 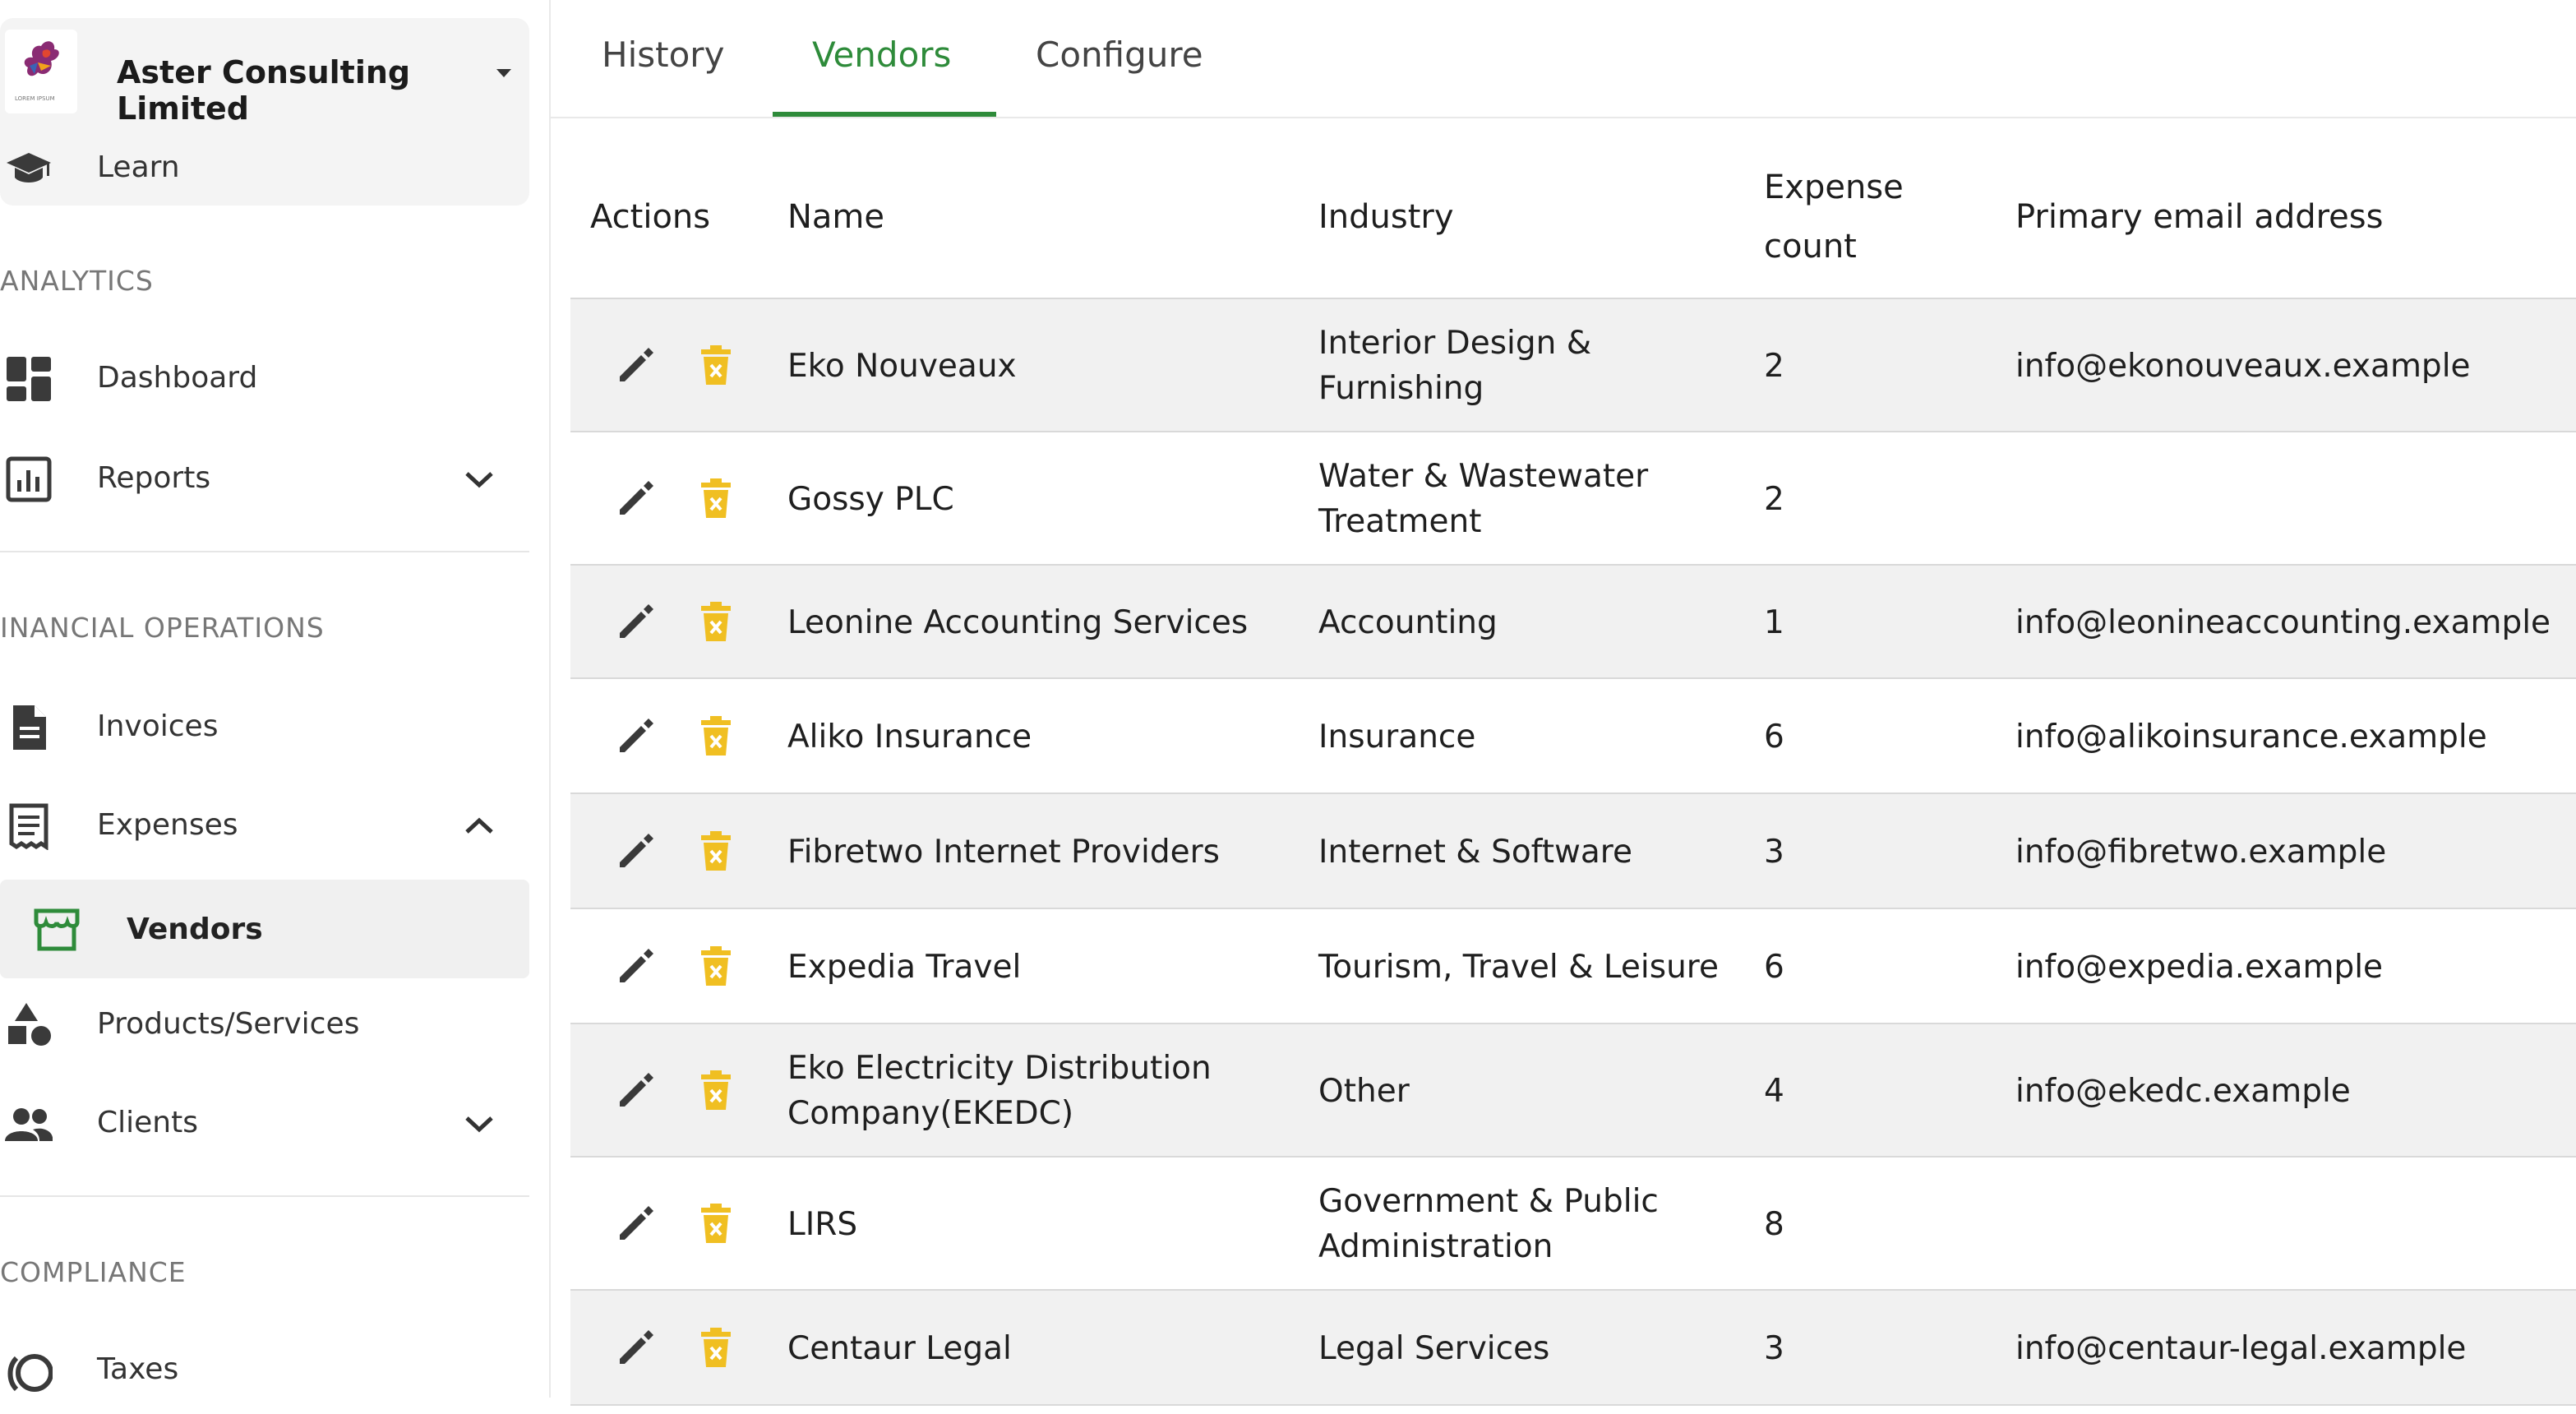 What do you see at coordinates (882, 55) in the screenshot?
I see `tab-vendors: Vendors` at bounding box center [882, 55].